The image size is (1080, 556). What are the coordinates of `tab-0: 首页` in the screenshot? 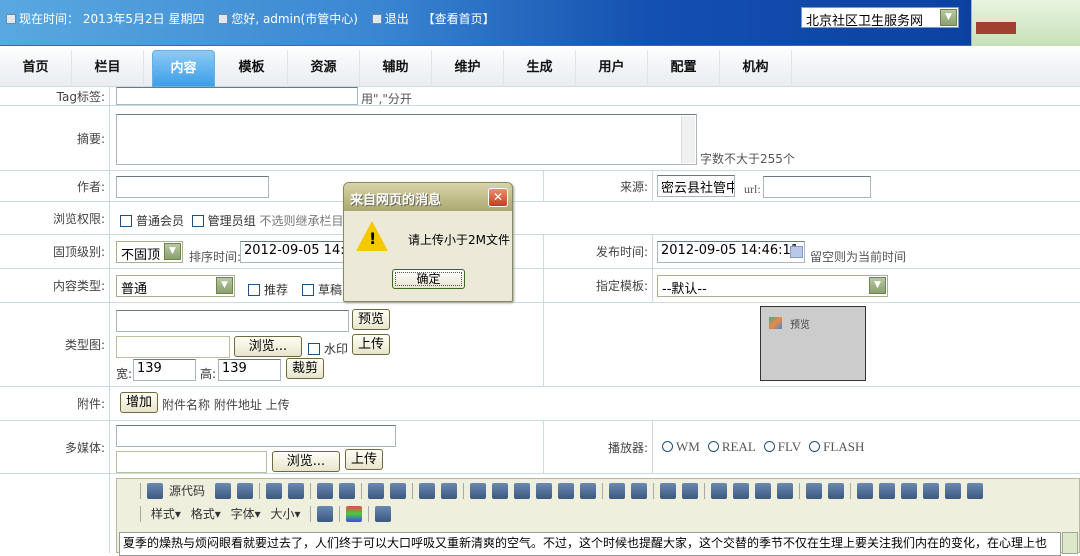 It's located at (36, 68).